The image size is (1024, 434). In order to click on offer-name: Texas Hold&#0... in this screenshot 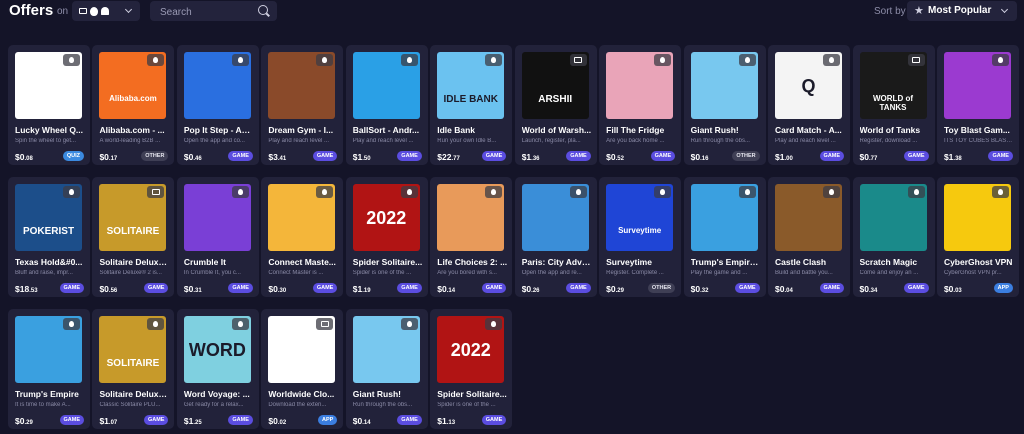, I will do `click(49, 262)`.